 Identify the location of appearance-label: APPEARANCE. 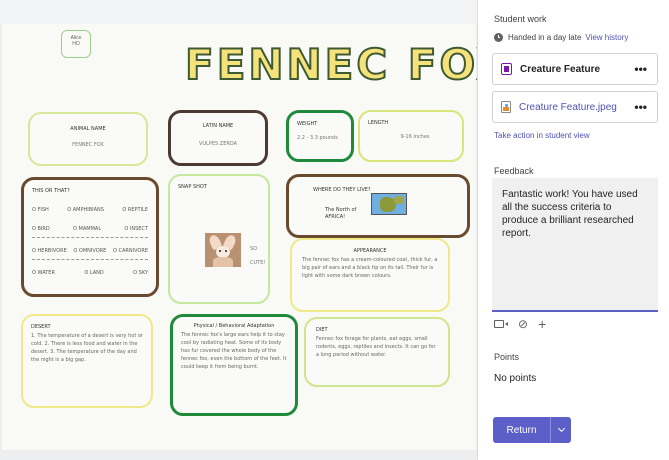
(370, 251).